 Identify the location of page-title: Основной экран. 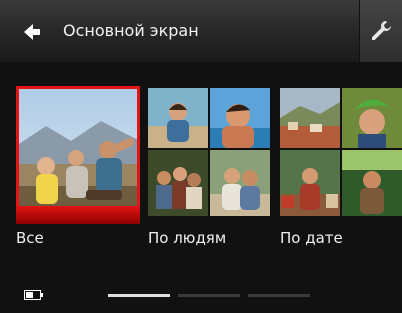
(131, 30).